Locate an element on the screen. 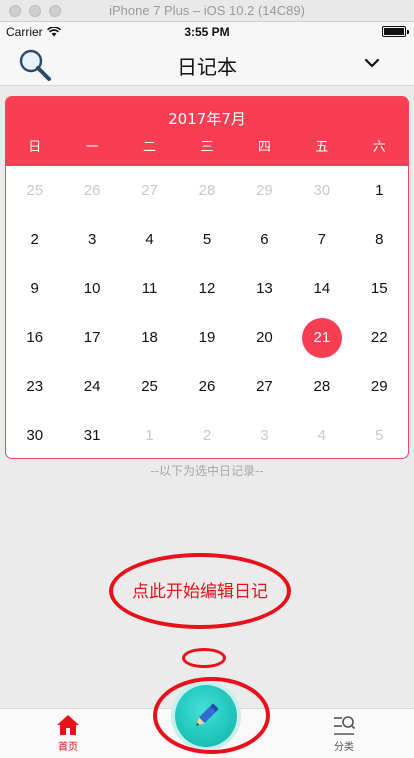 Image resolution: width=414 pixels, height=758 pixels. simulator-title-bar: iPhone 7 Plus – iOS 10.2 (14C89) is located at coordinates (207, 11).